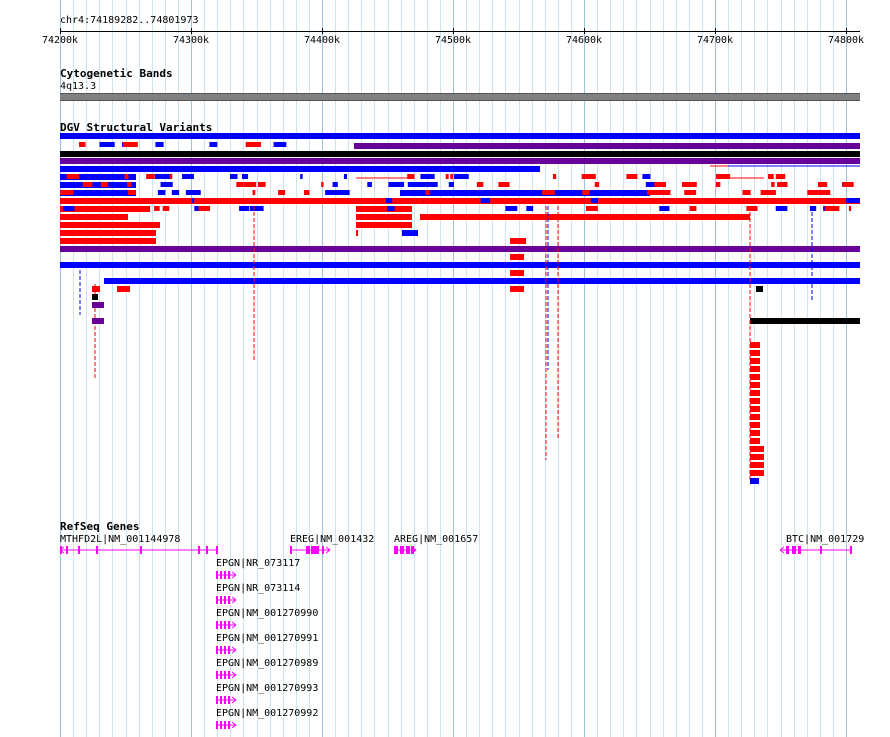  What do you see at coordinates (267, 613) in the screenshot?
I see `gene-label: EPGN|NM_001270990` at bounding box center [267, 613].